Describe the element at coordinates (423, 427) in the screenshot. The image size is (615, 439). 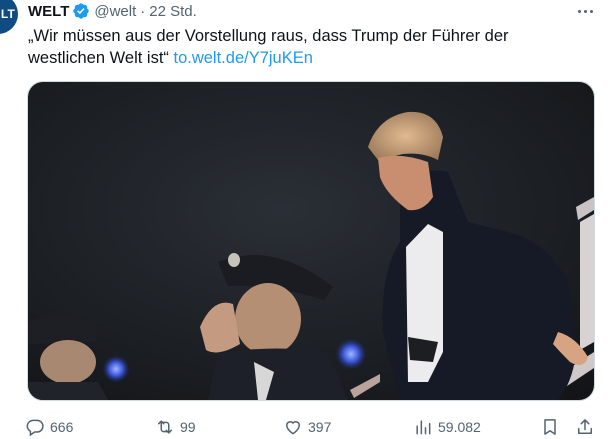
I see `views-chart-icon` at that location.